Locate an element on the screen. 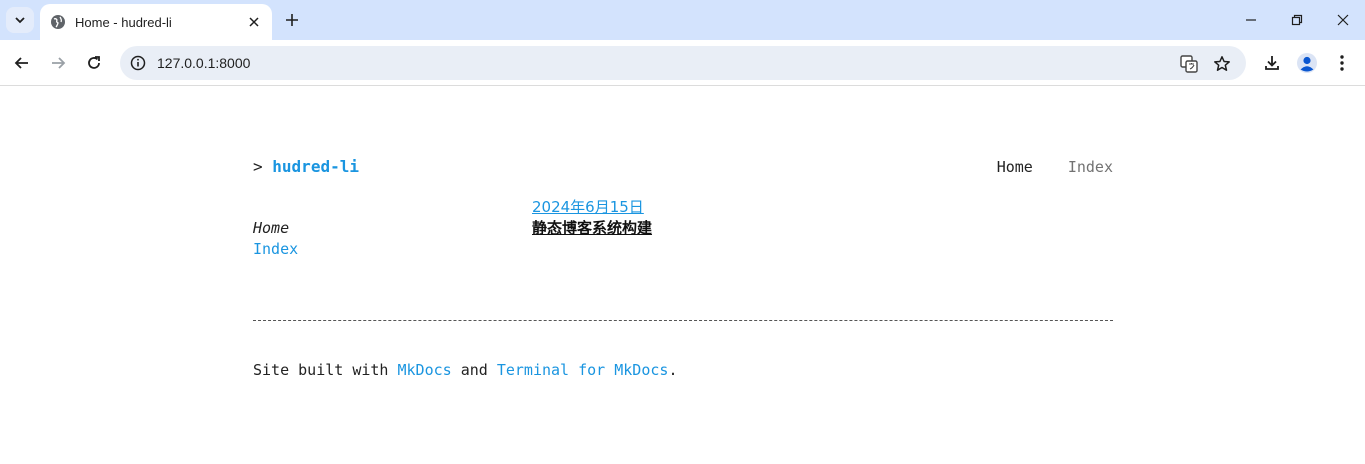 The height and width of the screenshot is (464, 1365). sidebar-nav: Home Index is located at coordinates (275, 239).